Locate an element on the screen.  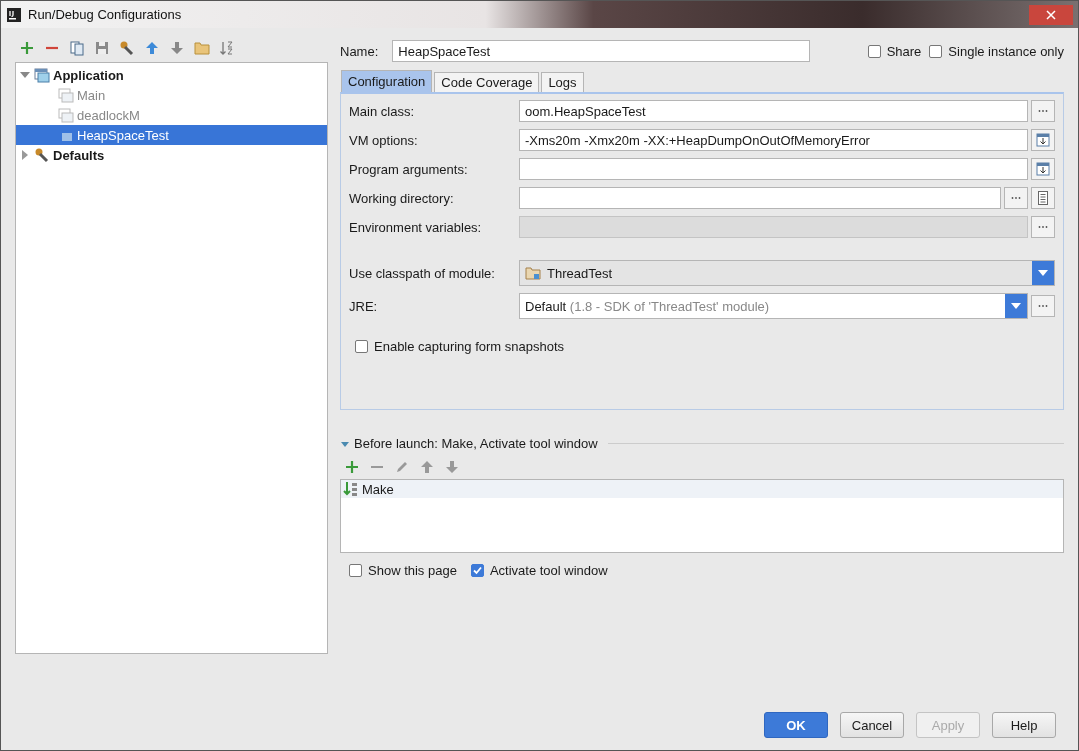
field-label: Program arguments: is located at coordinates (409, 169).